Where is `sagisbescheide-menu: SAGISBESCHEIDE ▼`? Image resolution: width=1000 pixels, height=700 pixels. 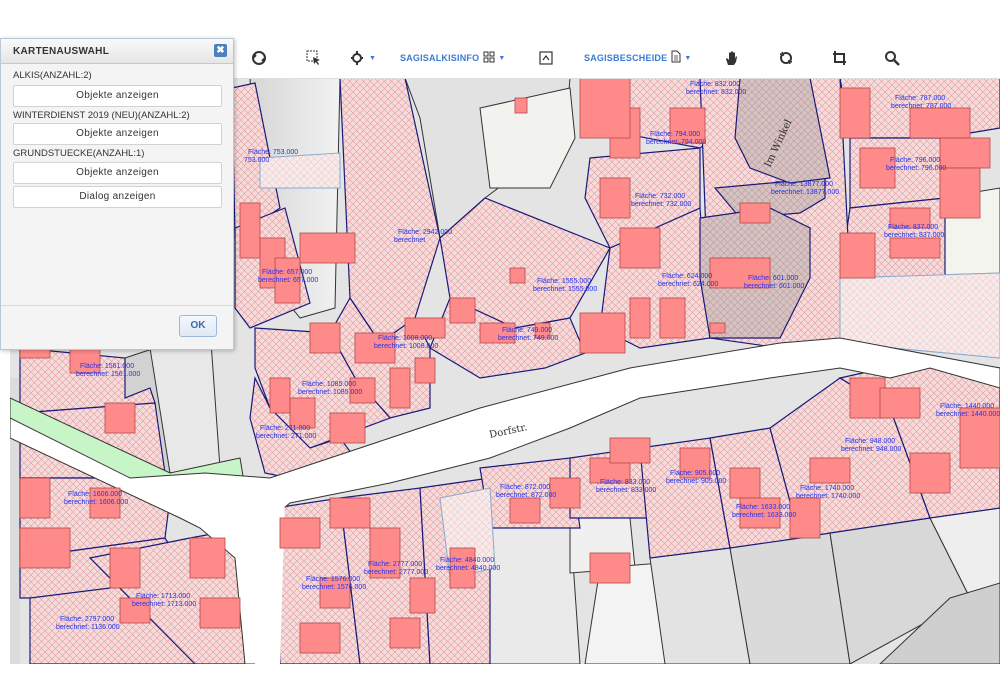 sagisbescheide-menu: SAGISBESCHEIDE ▼ is located at coordinates (637, 58).